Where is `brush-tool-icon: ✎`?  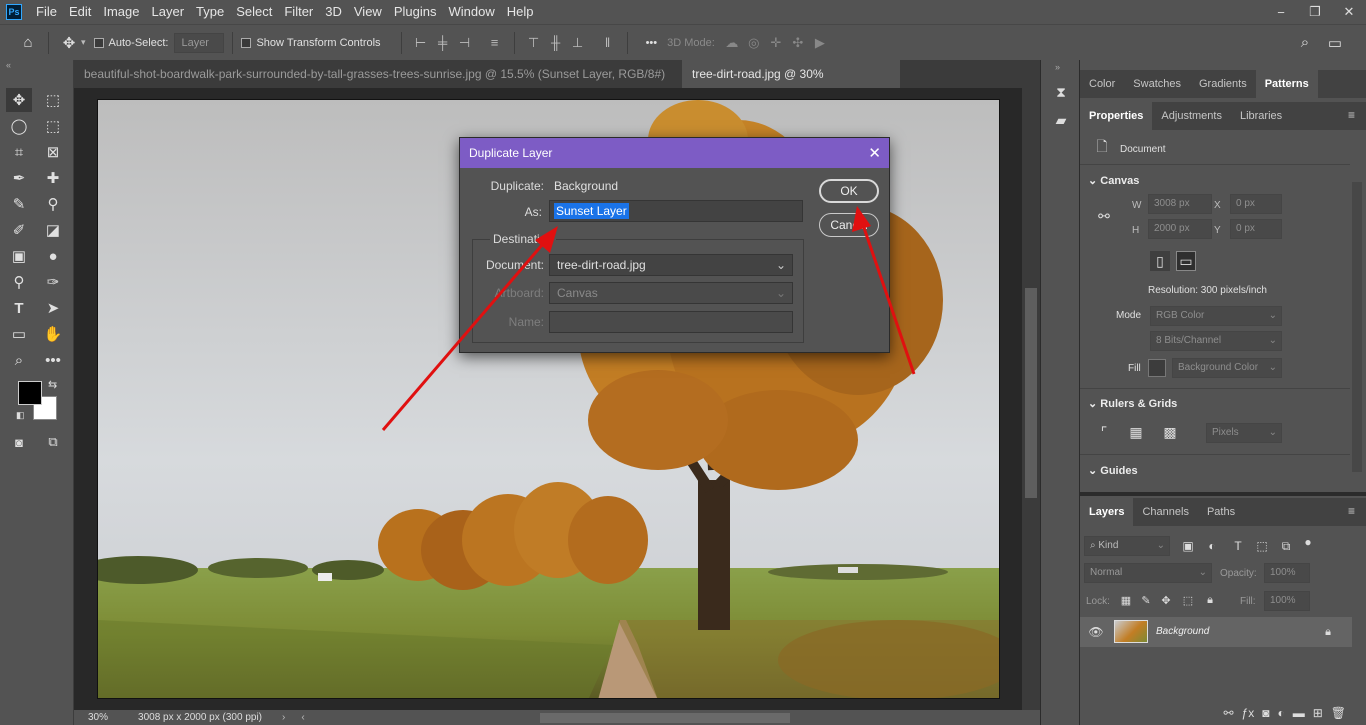
brush-tool-icon: ✎ is located at coordinates (19, 204).